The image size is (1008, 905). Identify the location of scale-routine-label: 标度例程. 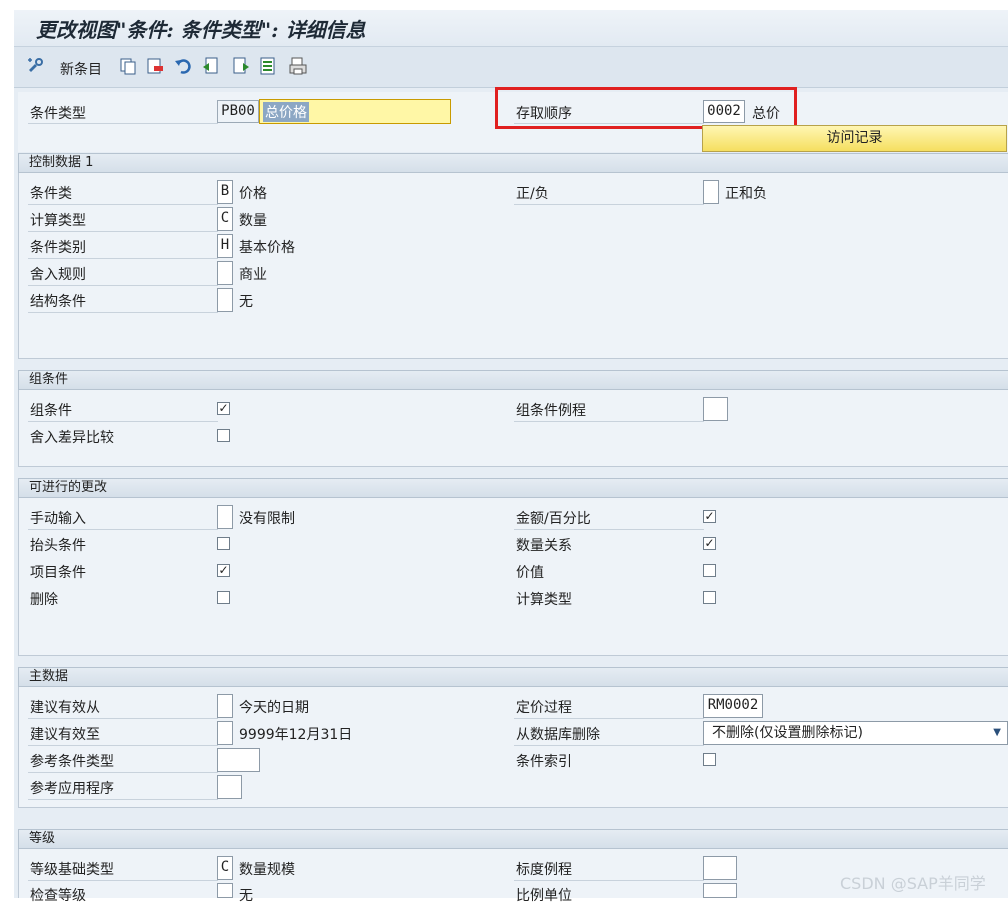
(544, 870).